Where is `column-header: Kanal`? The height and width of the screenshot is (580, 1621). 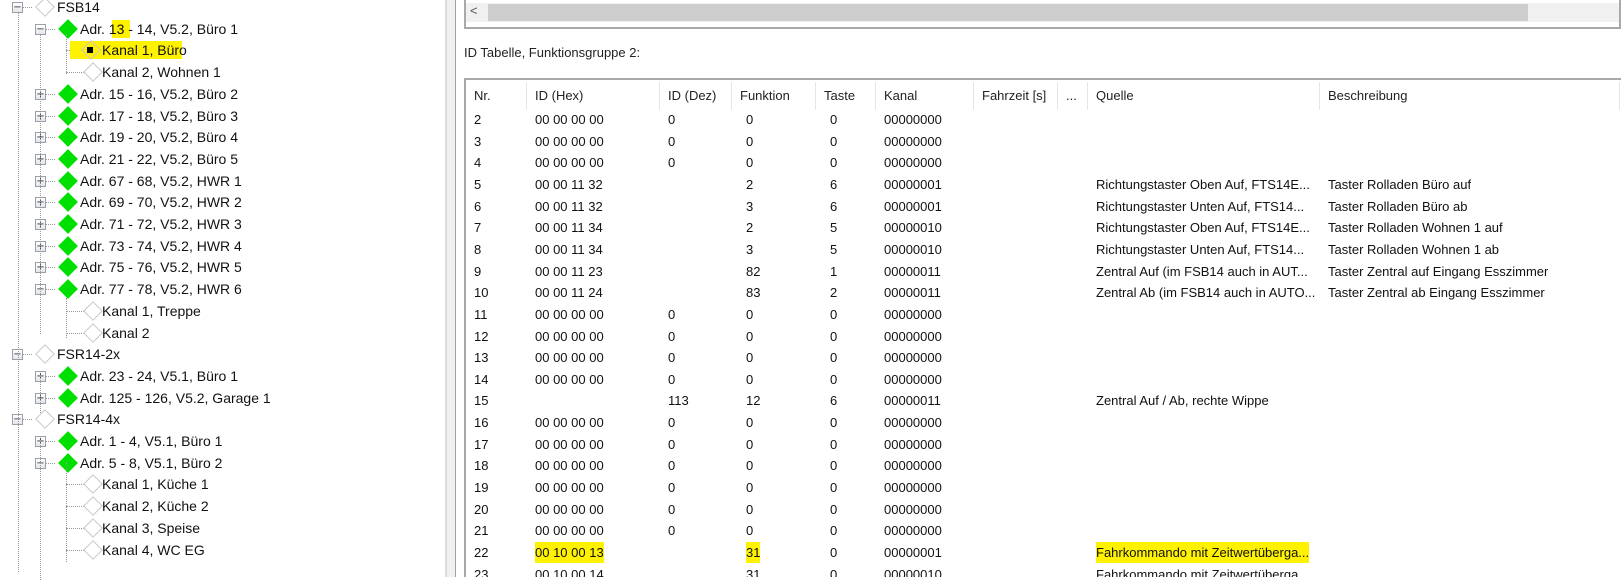
column-header: Kanal is located at coordinates (925, 96).